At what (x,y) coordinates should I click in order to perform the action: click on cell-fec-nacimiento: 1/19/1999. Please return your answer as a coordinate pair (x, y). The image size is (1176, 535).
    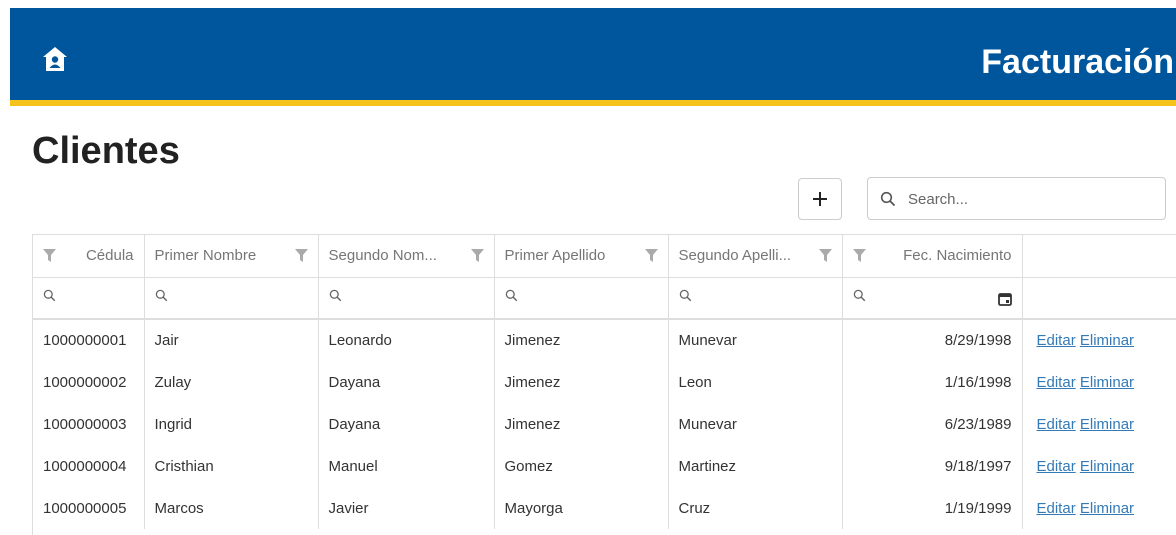
    Looking at the image, I should click on (932, 508).